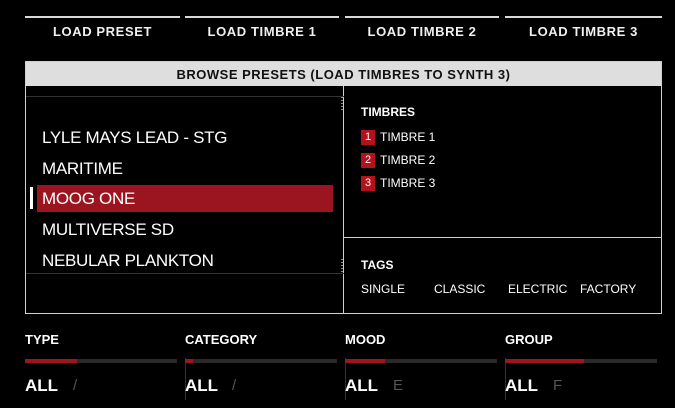 This screenshot has width=675, height=408. Describe the element at coordinates (368, 160) in the screenshot. I see `timbre-number-badge: 2` at that location.